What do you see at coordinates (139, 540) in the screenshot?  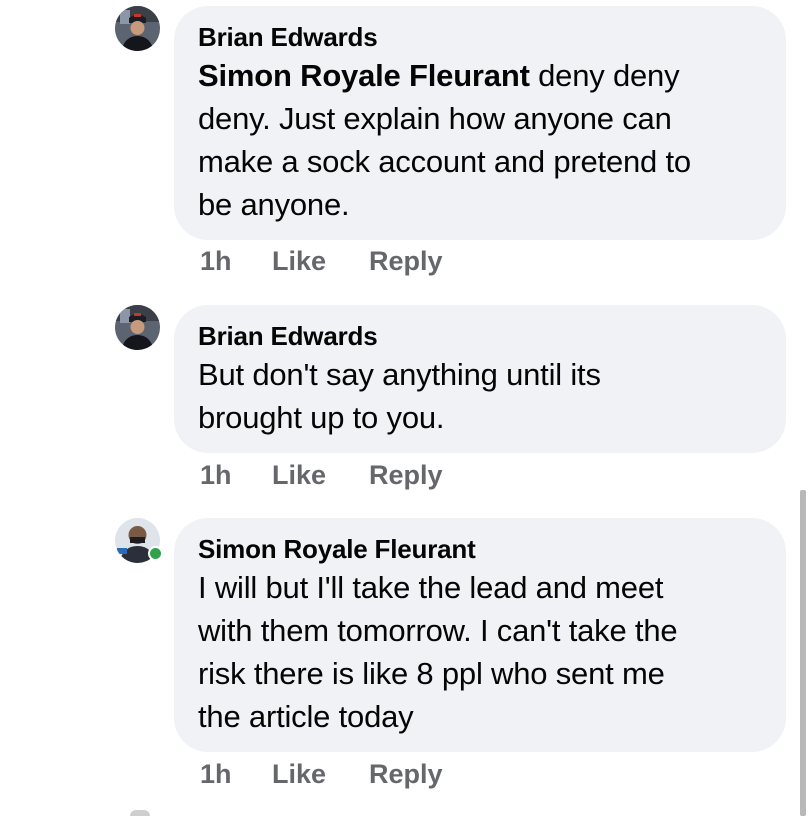 I see `avatar-simon-royale-fleurant` at bounding box center [139, 540].